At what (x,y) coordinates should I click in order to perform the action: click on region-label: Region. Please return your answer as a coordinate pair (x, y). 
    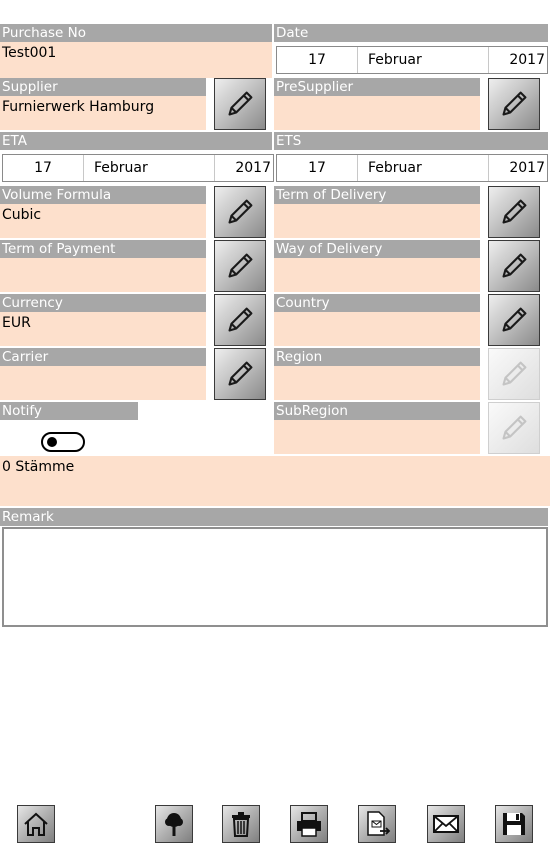
    Looking at the image, I should click on (377, 357).